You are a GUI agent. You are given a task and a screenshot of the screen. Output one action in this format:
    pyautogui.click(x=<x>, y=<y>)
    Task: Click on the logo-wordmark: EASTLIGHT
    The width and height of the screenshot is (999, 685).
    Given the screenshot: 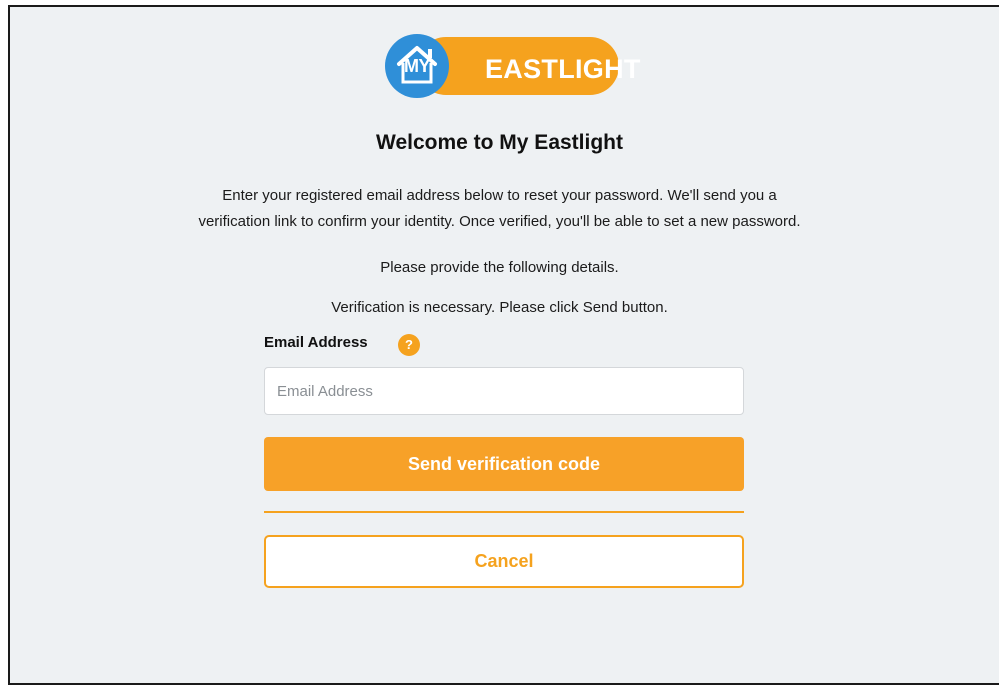 What is the action you would take?
    pyautogui.click(x=563, y=69)
    